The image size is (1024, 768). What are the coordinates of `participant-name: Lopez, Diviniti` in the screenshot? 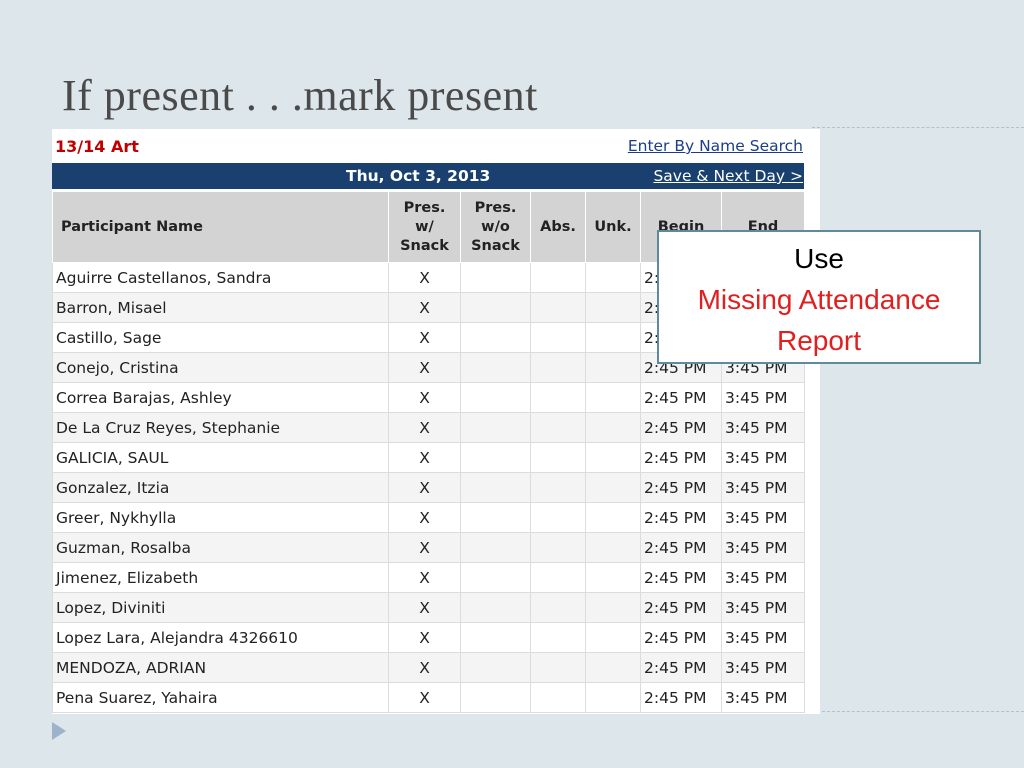 It's located at (220, 607).